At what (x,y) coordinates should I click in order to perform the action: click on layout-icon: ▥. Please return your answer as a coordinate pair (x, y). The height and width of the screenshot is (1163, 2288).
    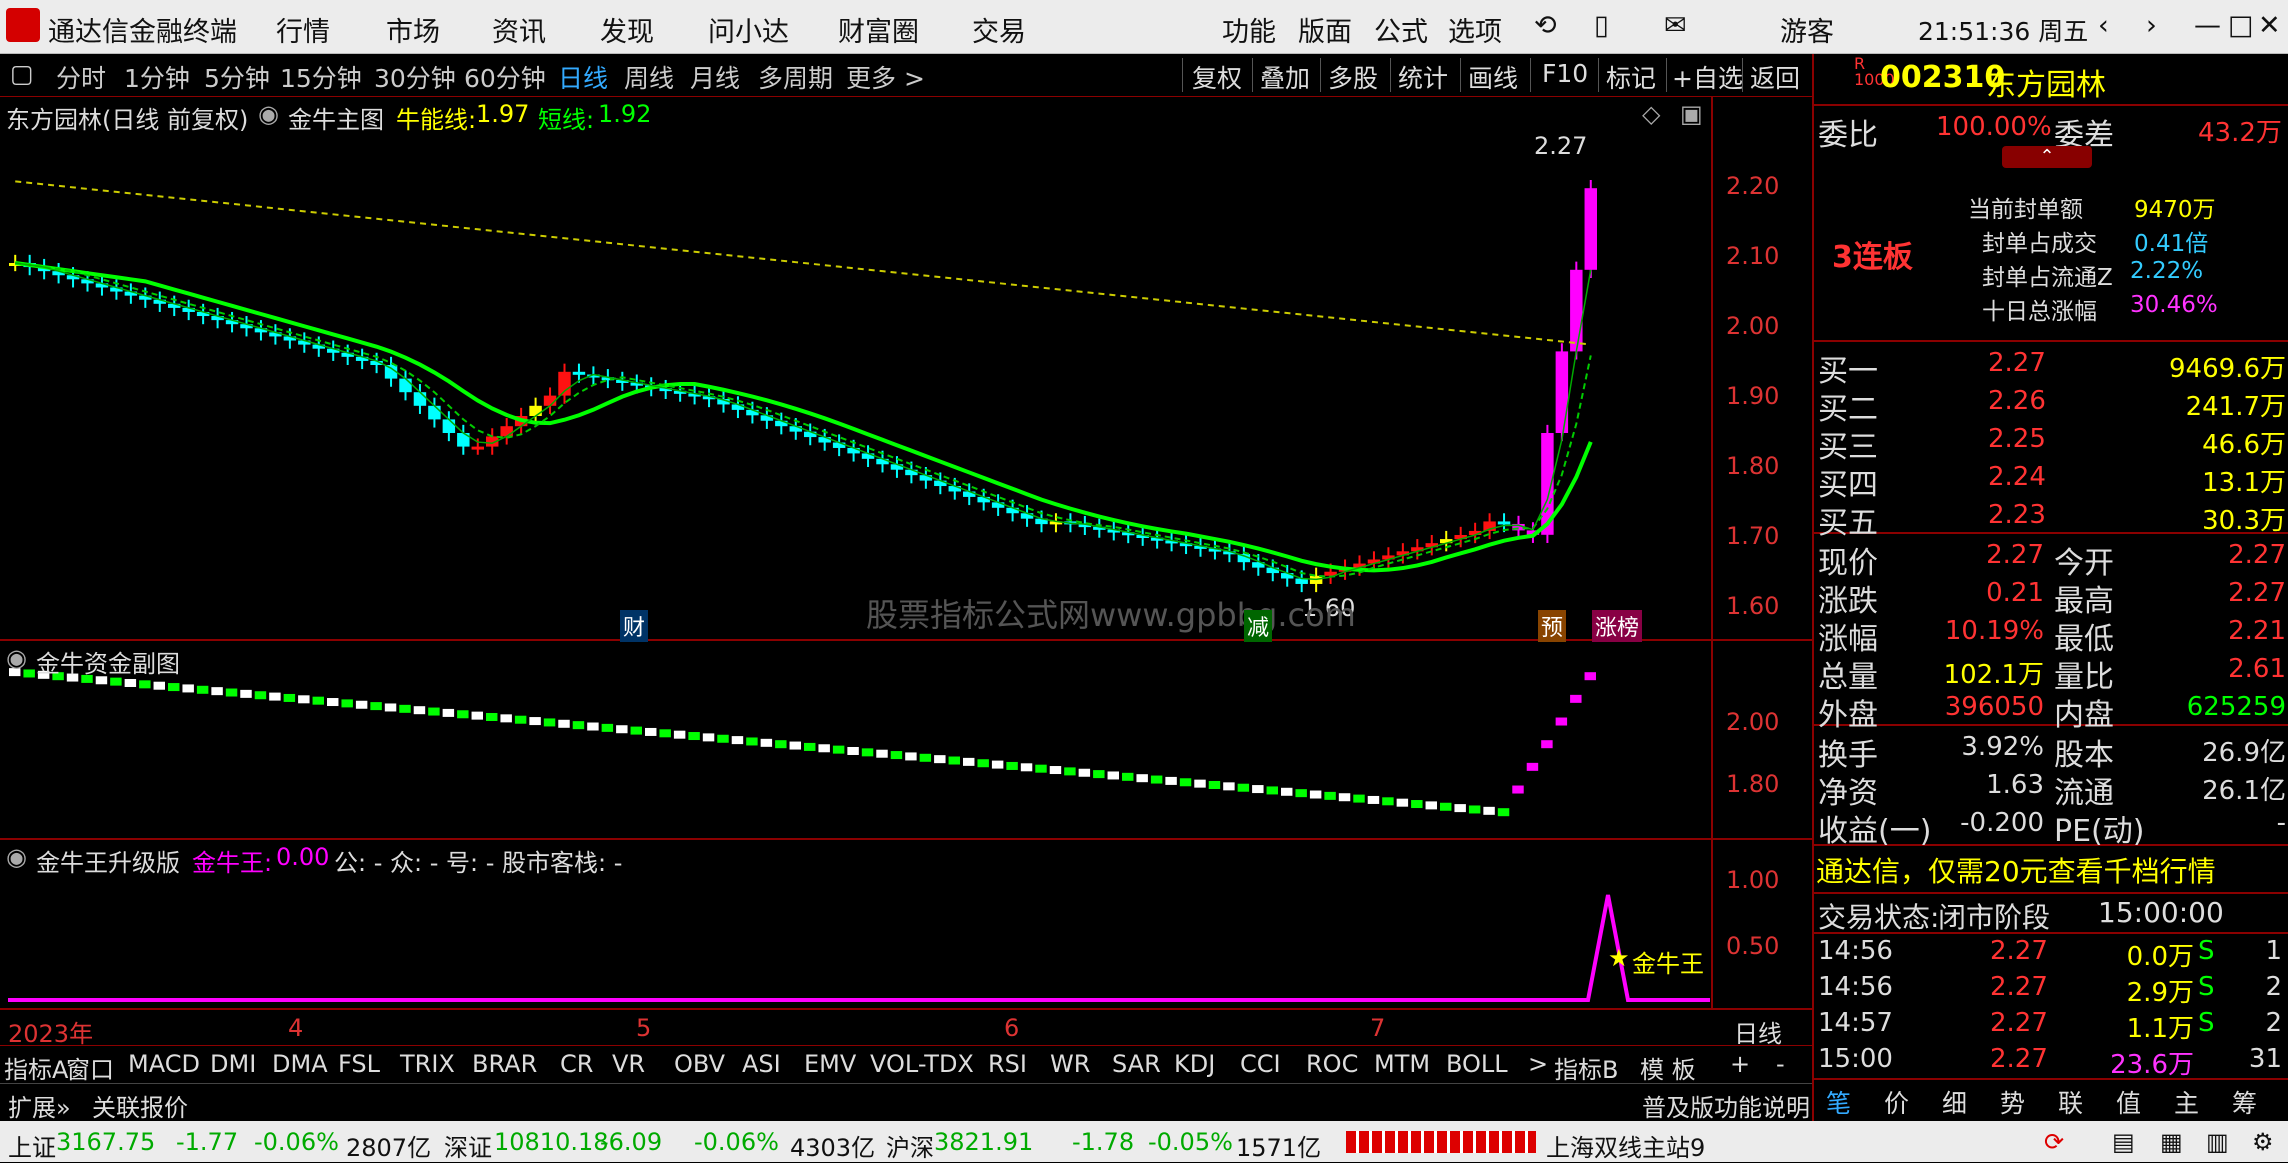
    Looking at the image, I should click on (2217, 1142).